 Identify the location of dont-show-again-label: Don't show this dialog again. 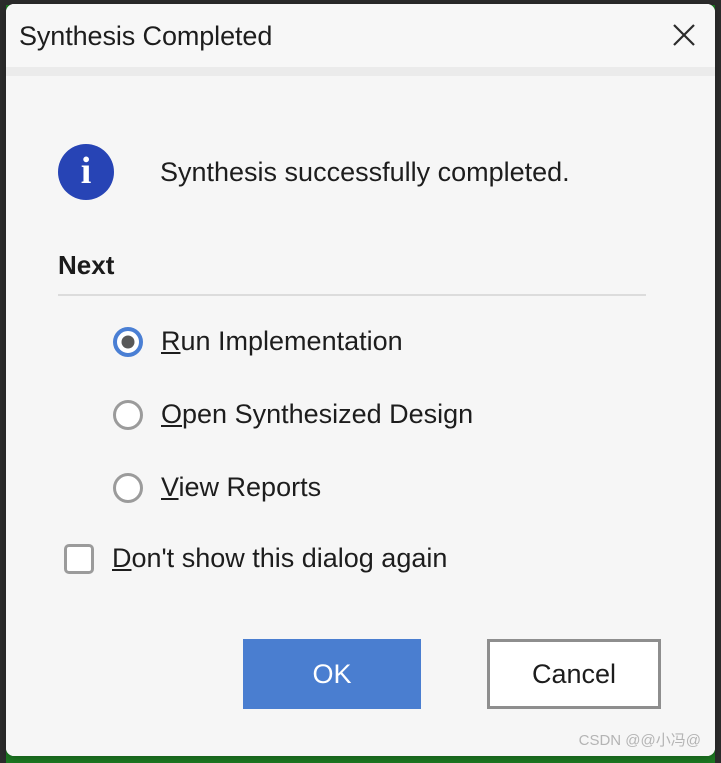
(279, 558).